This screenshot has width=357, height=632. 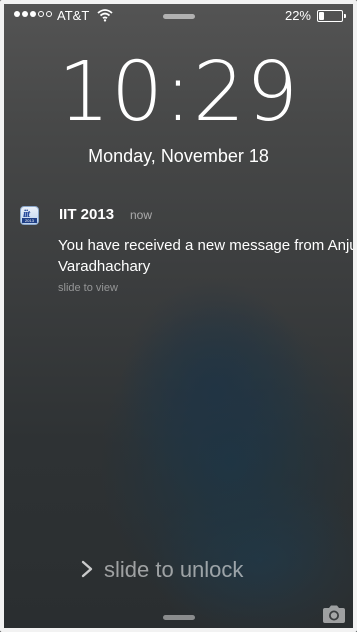 What do you see at coordinates (334, 614) in the screenshot?
I see `camera-icon` at bounding box center [334, 614].